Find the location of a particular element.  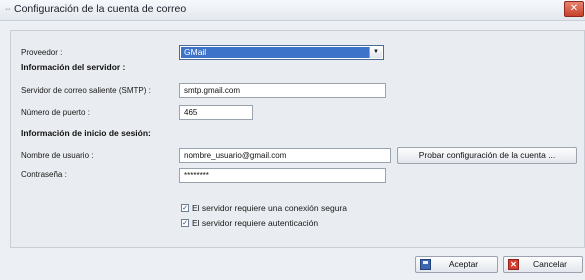

server-section-title: Información del servidor : is located at coordinates (73, 67).